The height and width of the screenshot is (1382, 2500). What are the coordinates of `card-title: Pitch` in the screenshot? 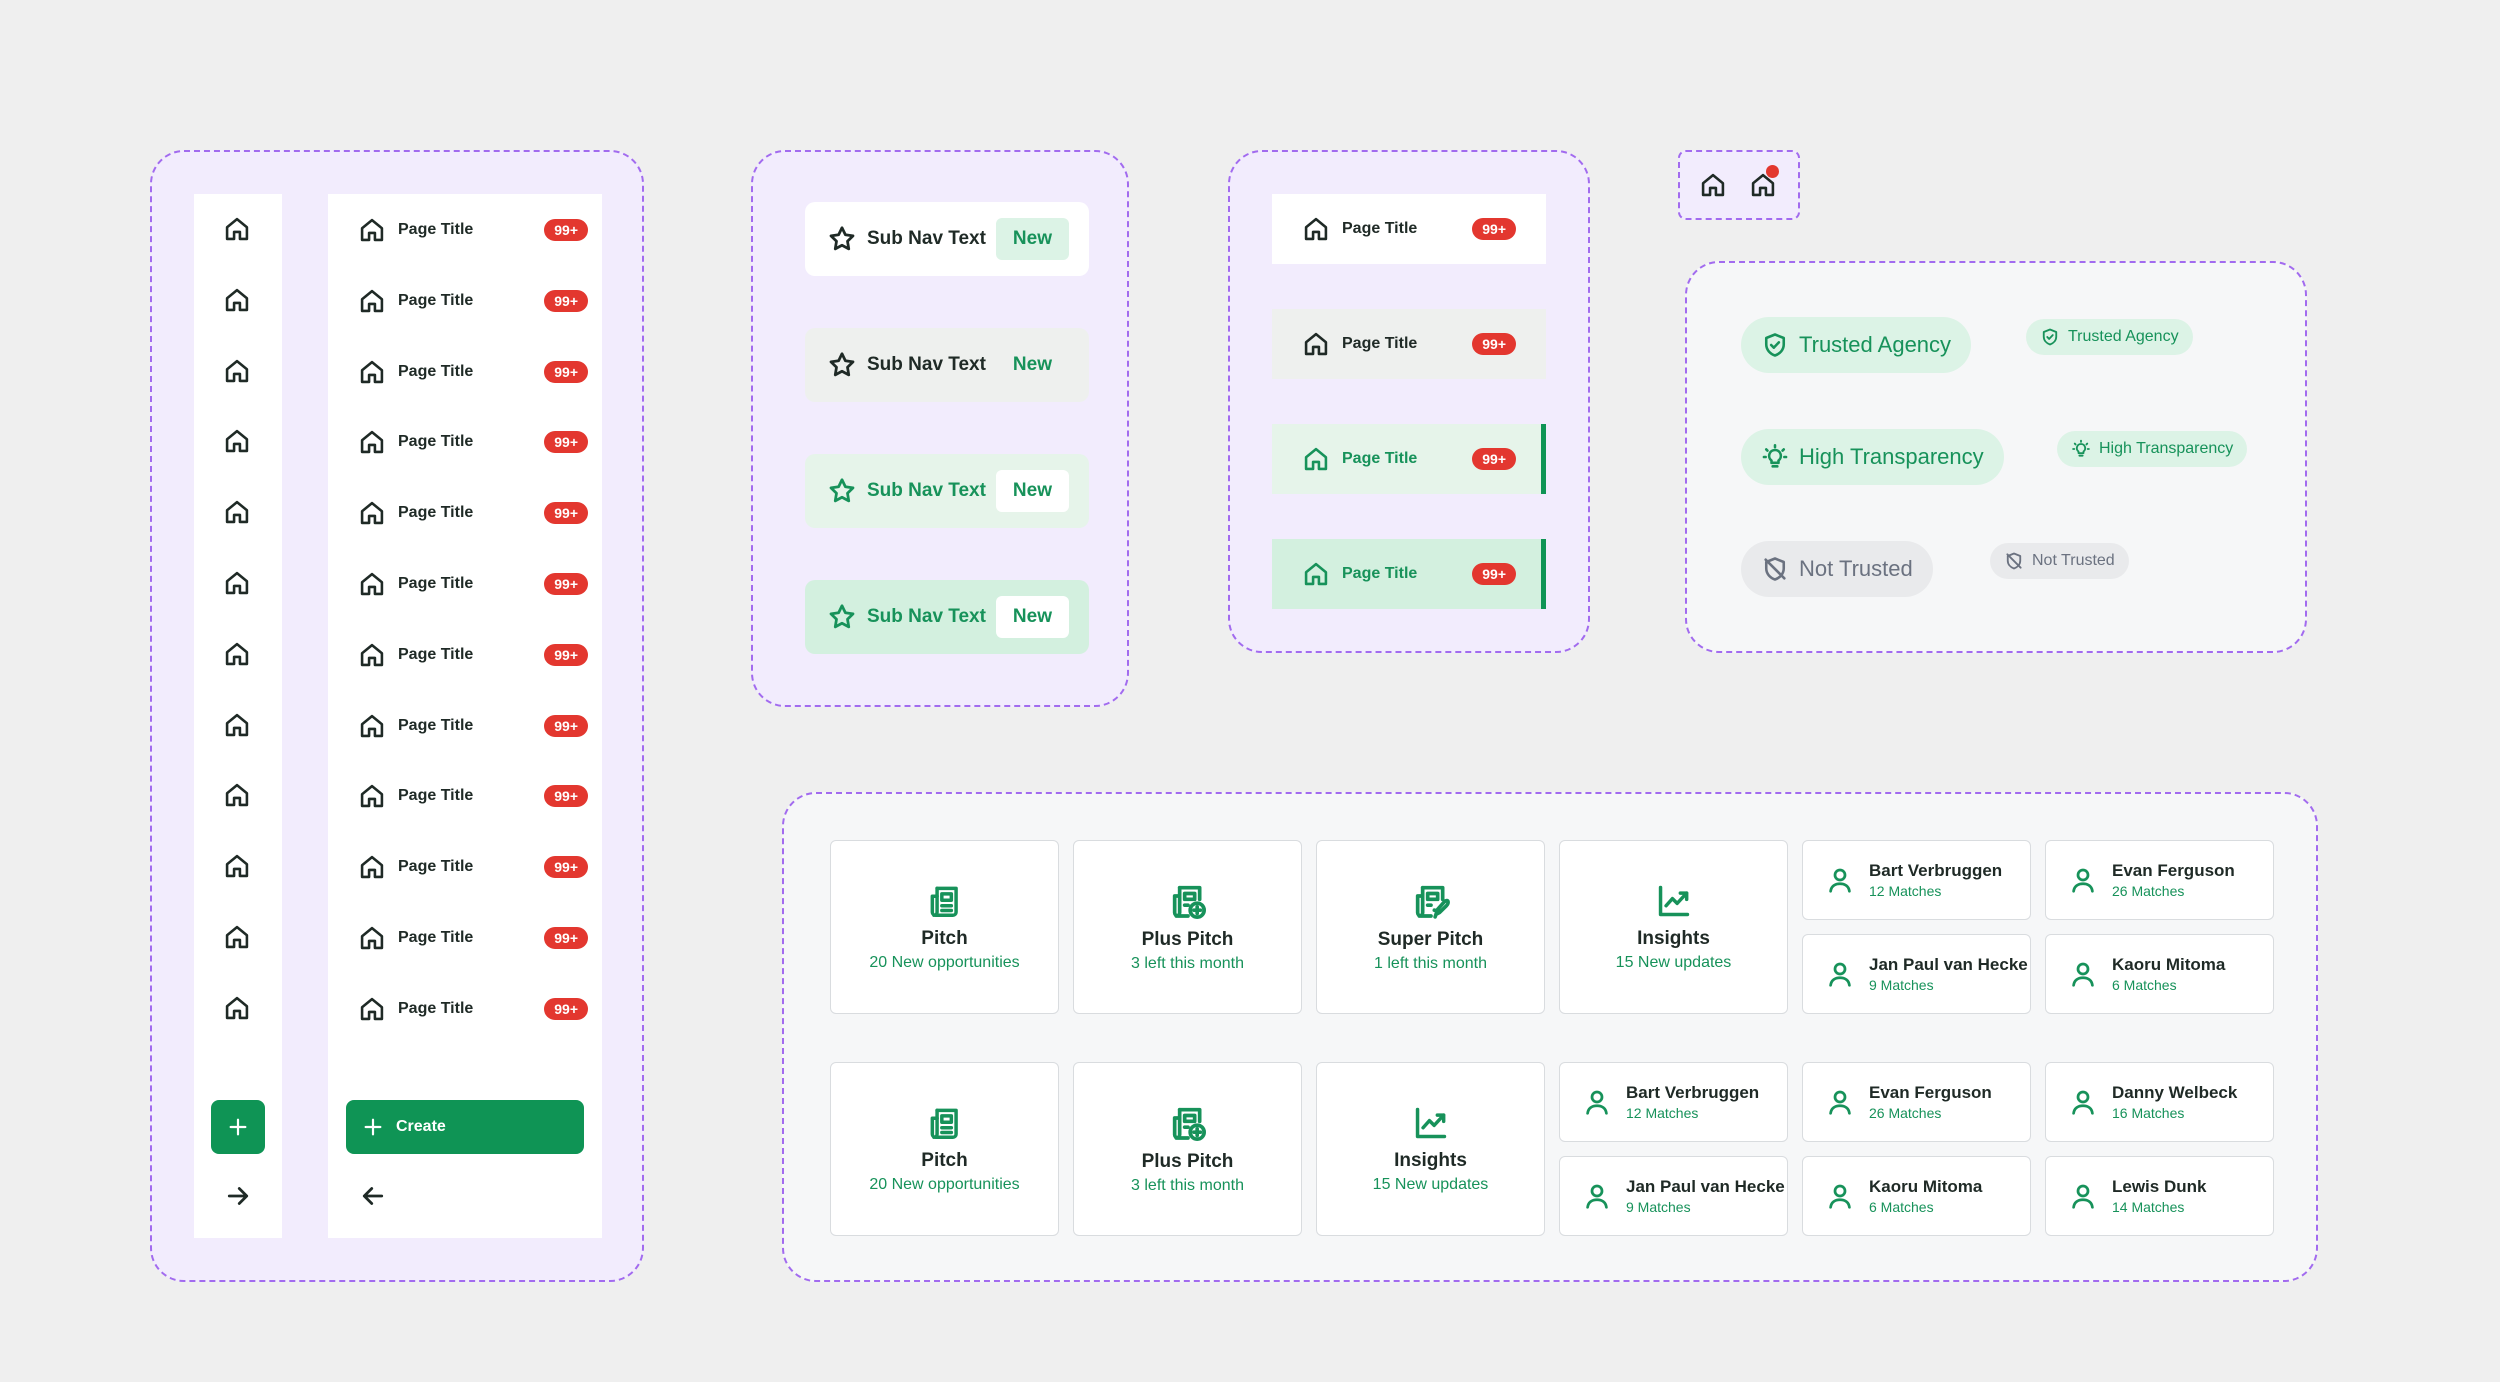 It's located at (944, 938).